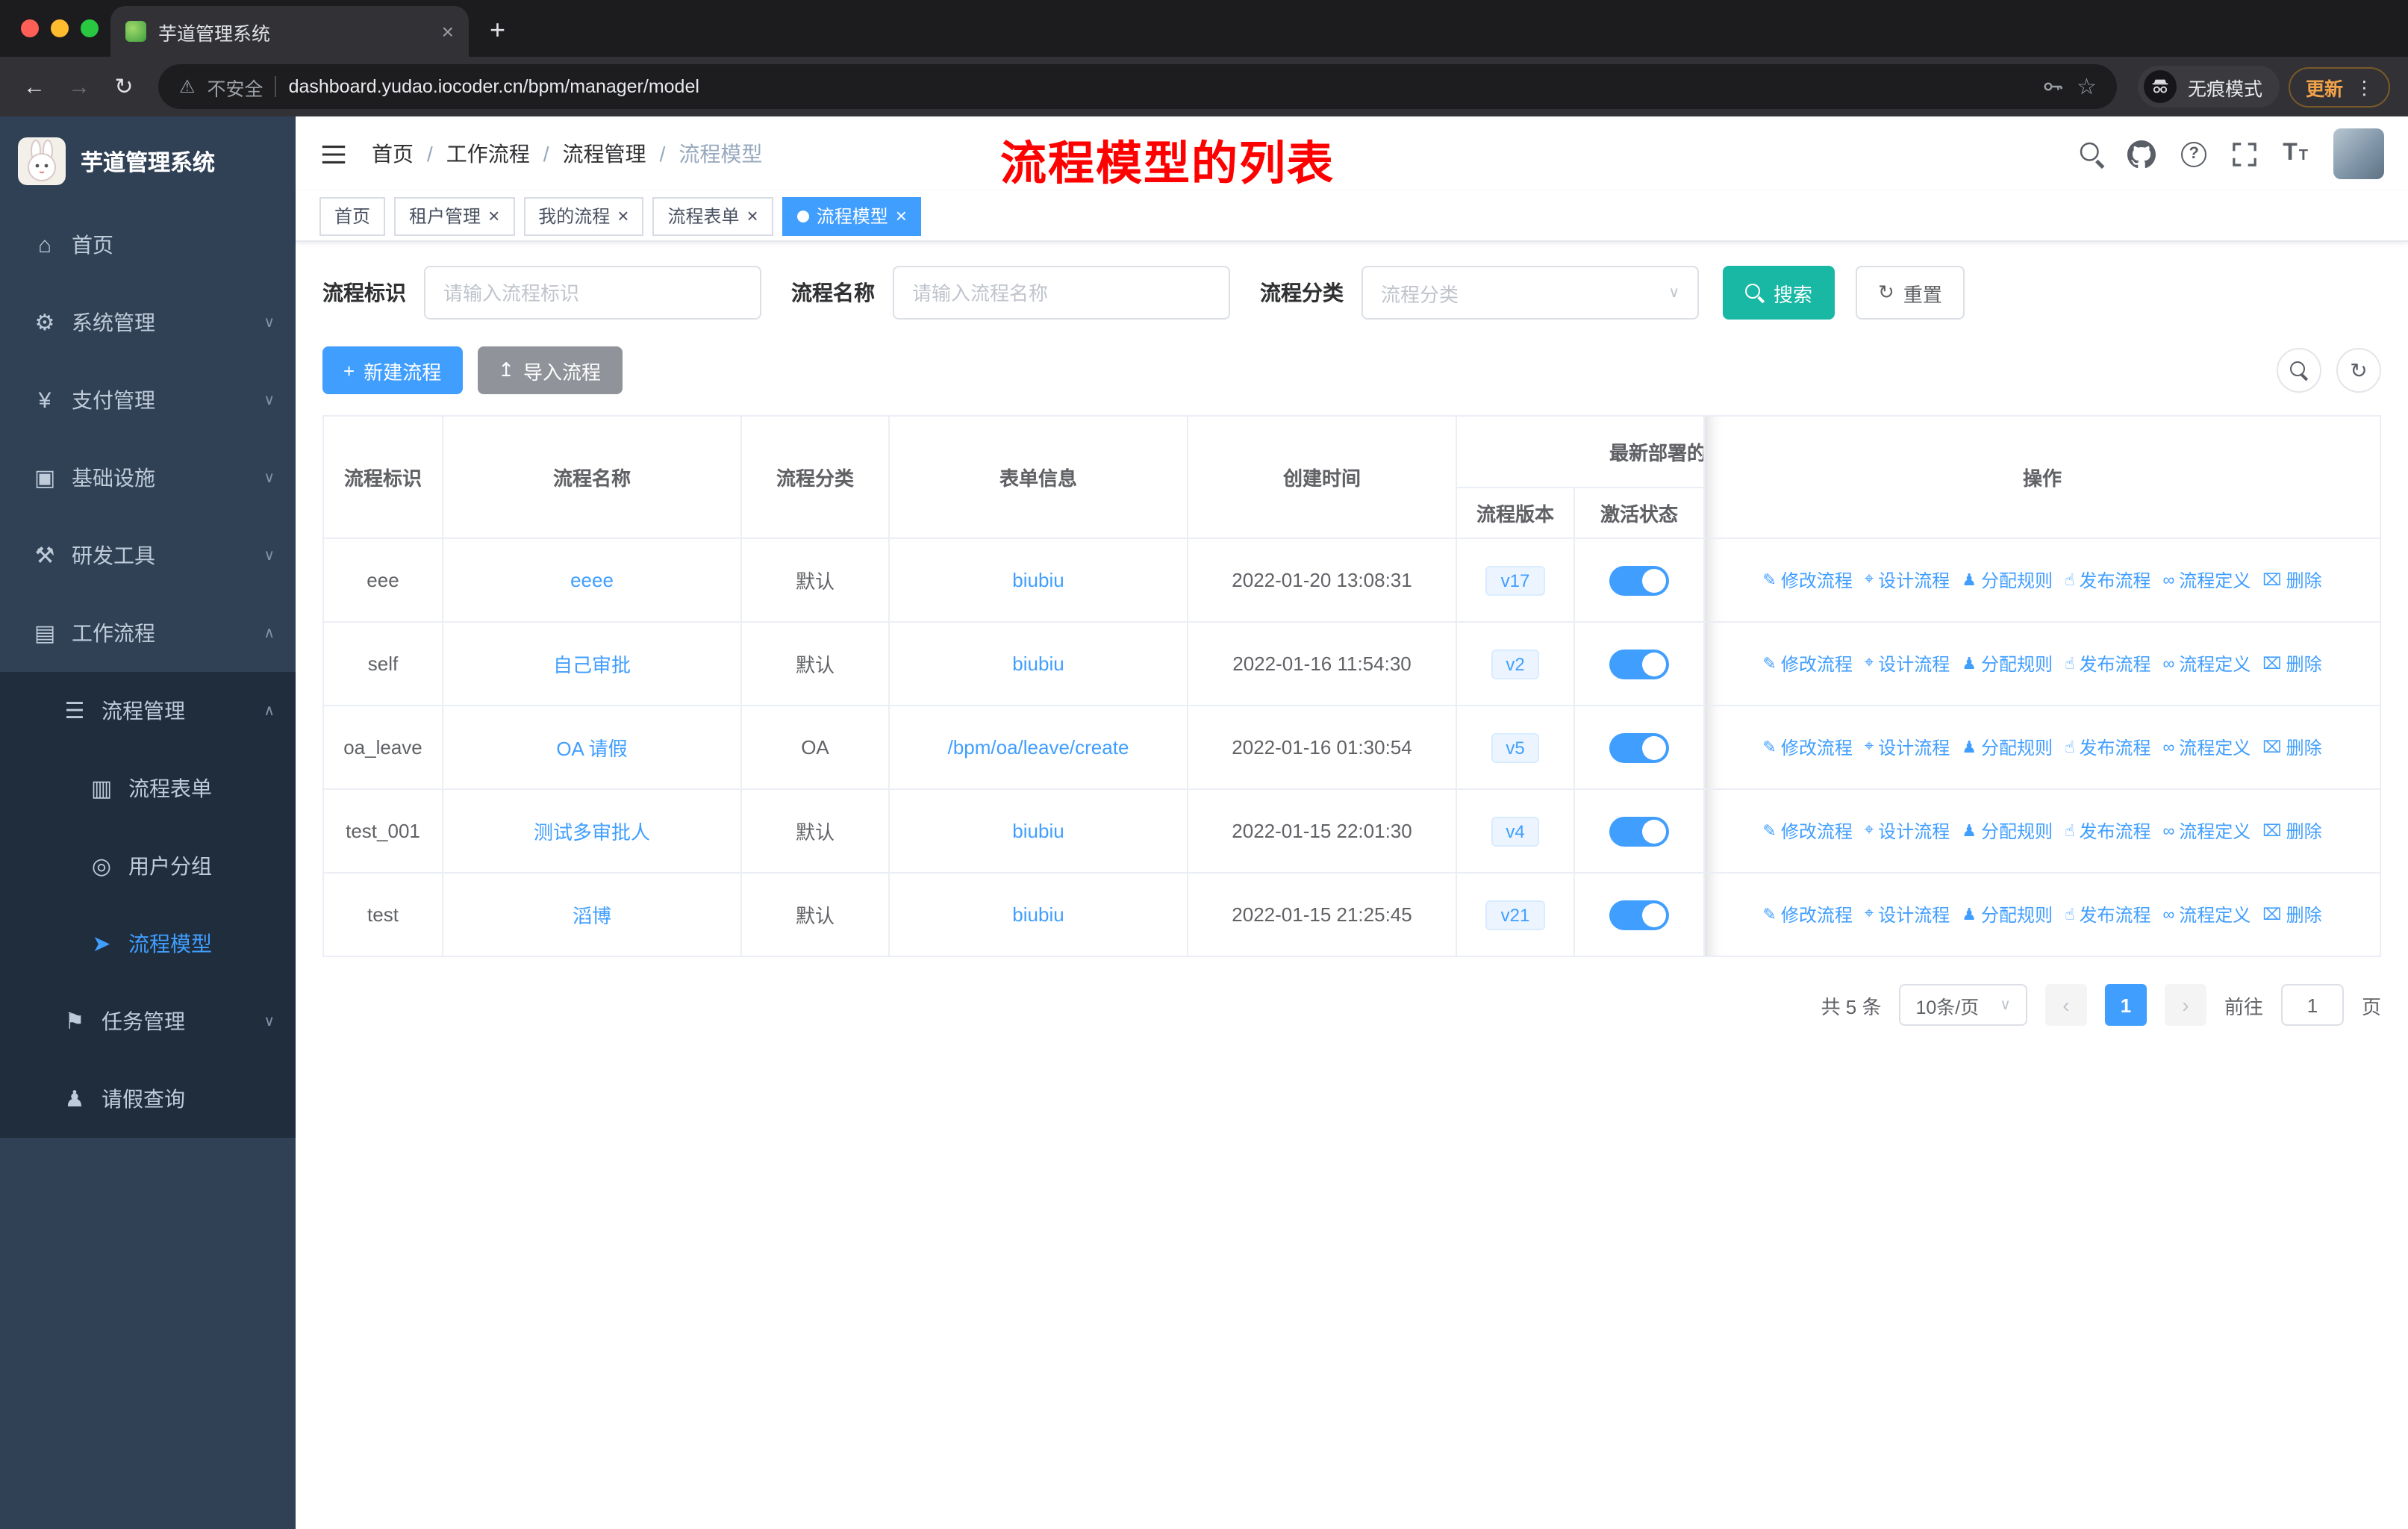 The height and width of the screenshot is (1529, 2408). I want to click on process-name-input, so click(1061, 293).